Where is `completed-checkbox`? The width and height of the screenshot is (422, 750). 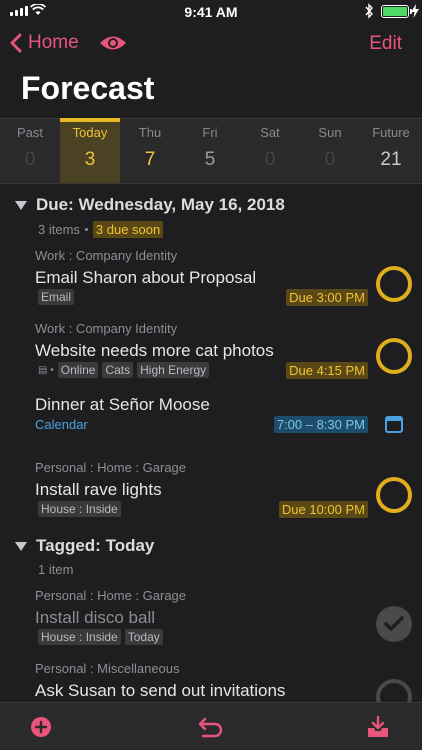 completed-checkbox is located at coordinates (394, 624).